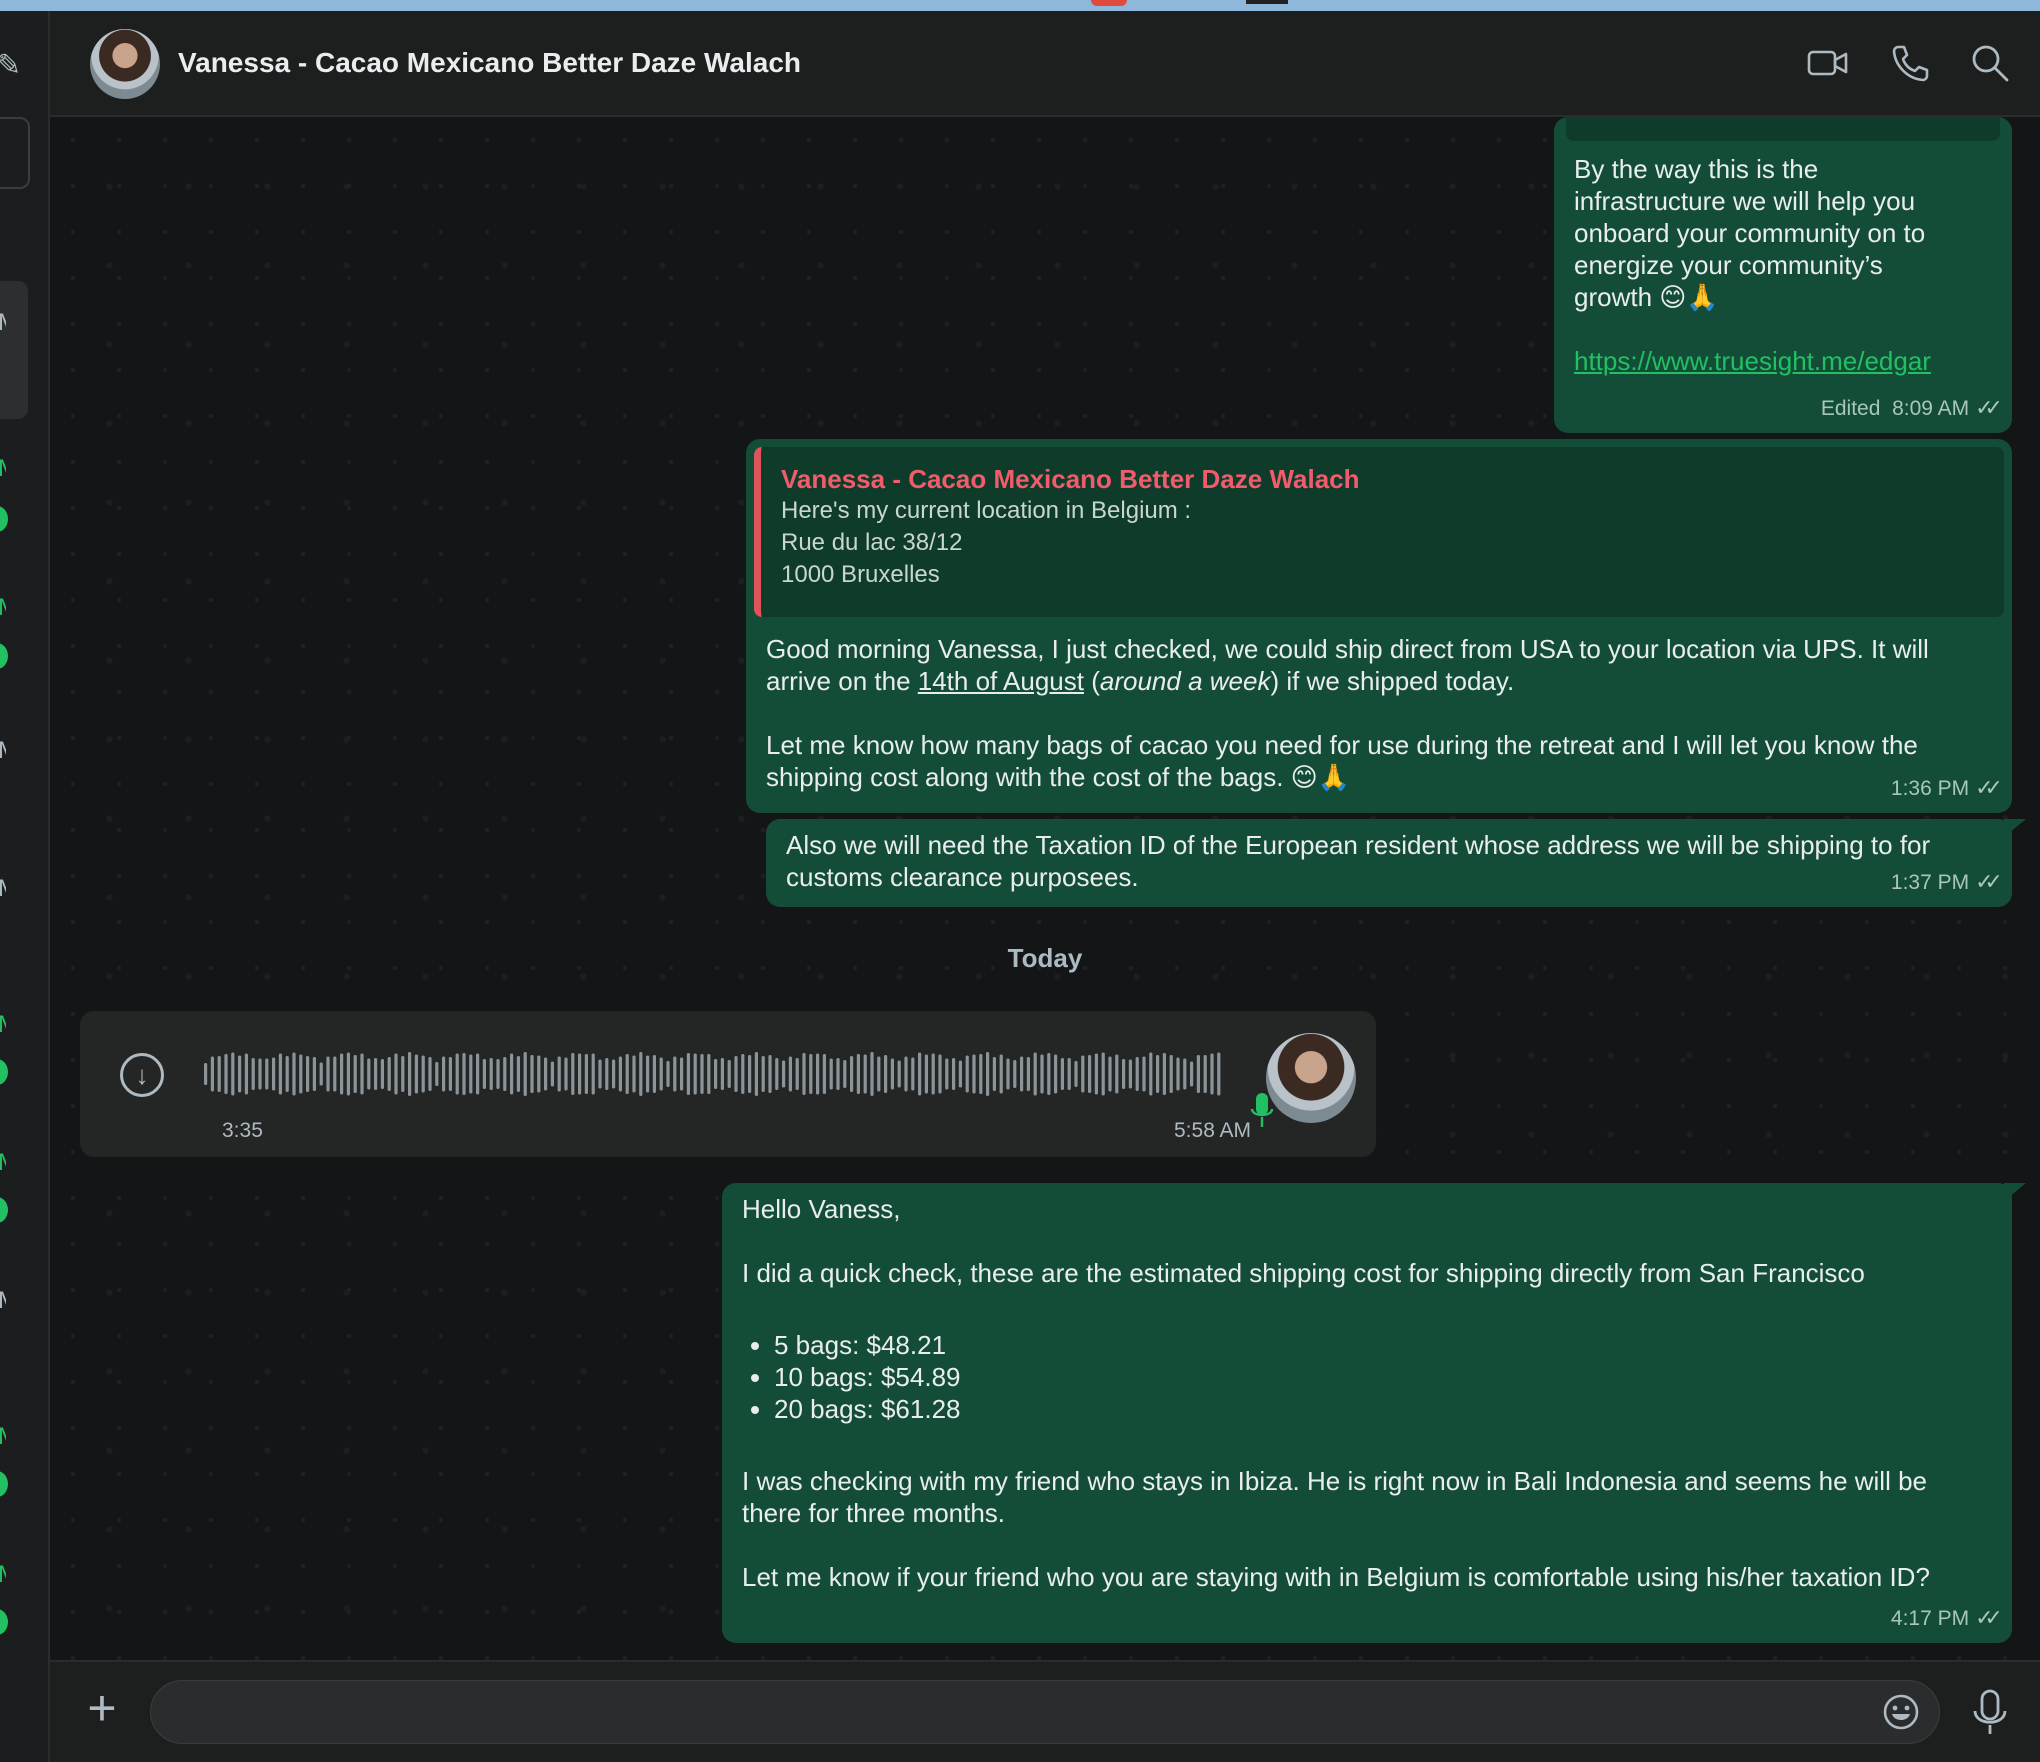  Describe the element at coordinates (14, 350) in the screenshot. I see `selected-chat-item` at that location.